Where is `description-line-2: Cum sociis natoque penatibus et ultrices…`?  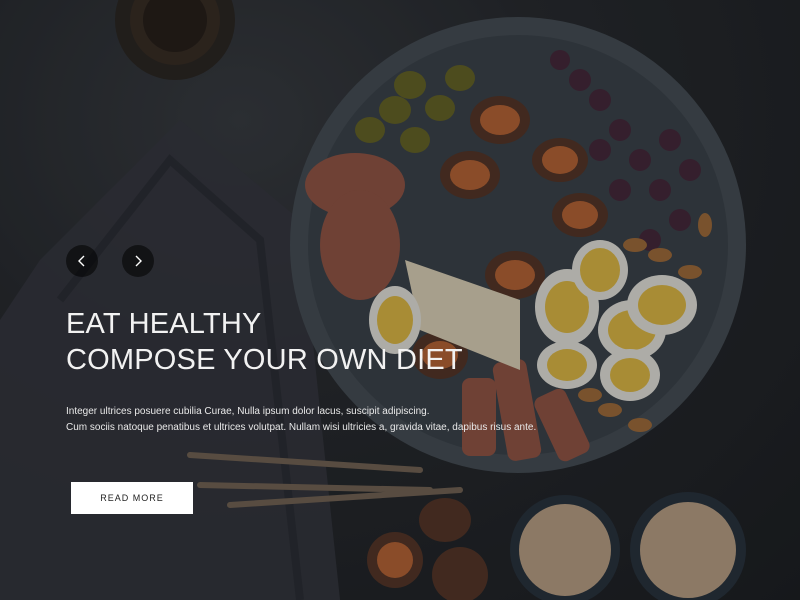
description-line-2: Cum sociis natoque penatibus et ultrices… is located at coordinates (301, 427).